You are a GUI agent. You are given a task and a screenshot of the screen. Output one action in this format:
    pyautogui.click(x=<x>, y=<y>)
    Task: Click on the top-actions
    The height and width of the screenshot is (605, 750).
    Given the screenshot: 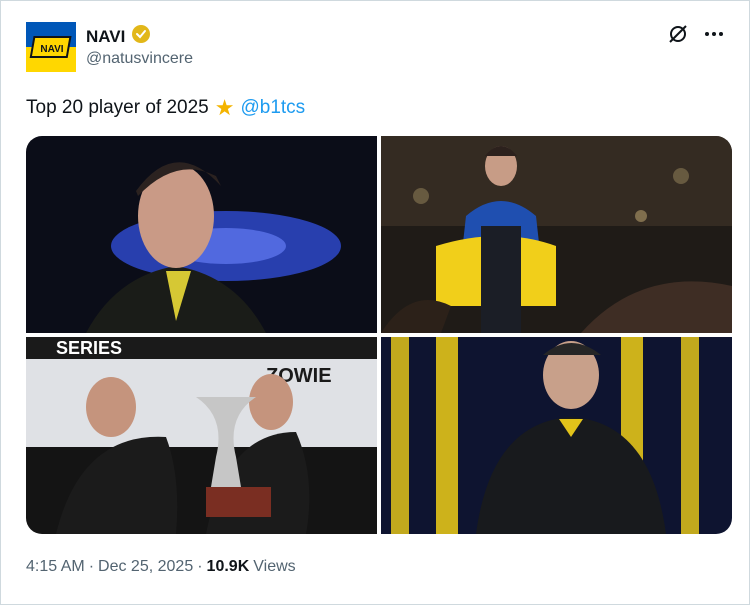 What is the action you would take?
    pyautogui.click(x=696, y=34)
    